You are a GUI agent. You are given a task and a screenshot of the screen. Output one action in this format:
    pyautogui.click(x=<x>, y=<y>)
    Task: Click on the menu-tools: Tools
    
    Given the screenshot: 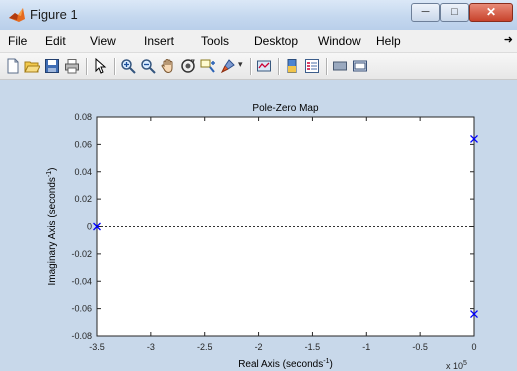 What is the action you would take?
    pyautogui.click(x=215, y=41)
    